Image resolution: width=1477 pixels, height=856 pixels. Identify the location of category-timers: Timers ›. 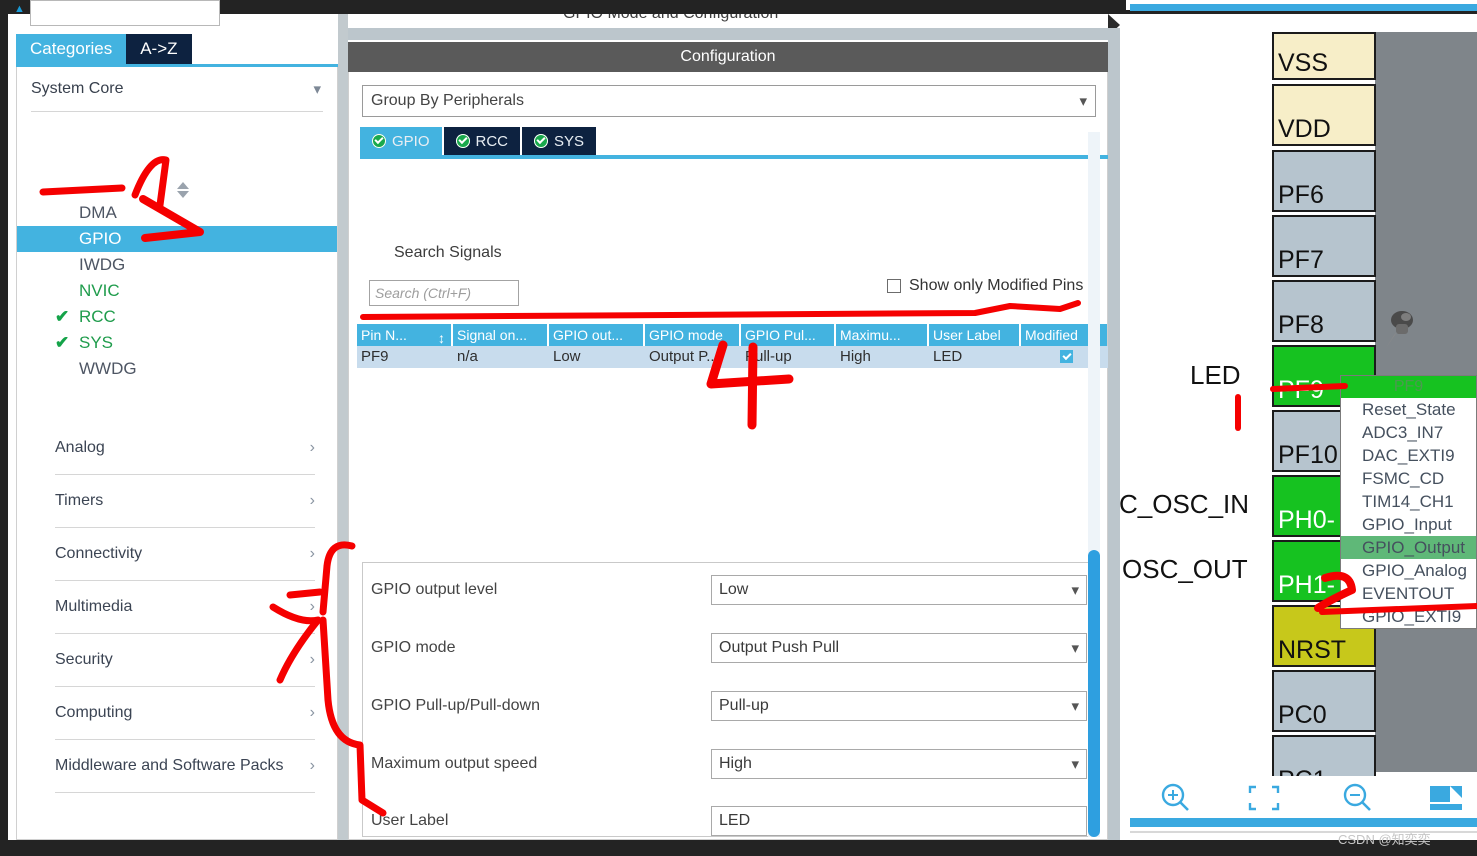
(177, 501).